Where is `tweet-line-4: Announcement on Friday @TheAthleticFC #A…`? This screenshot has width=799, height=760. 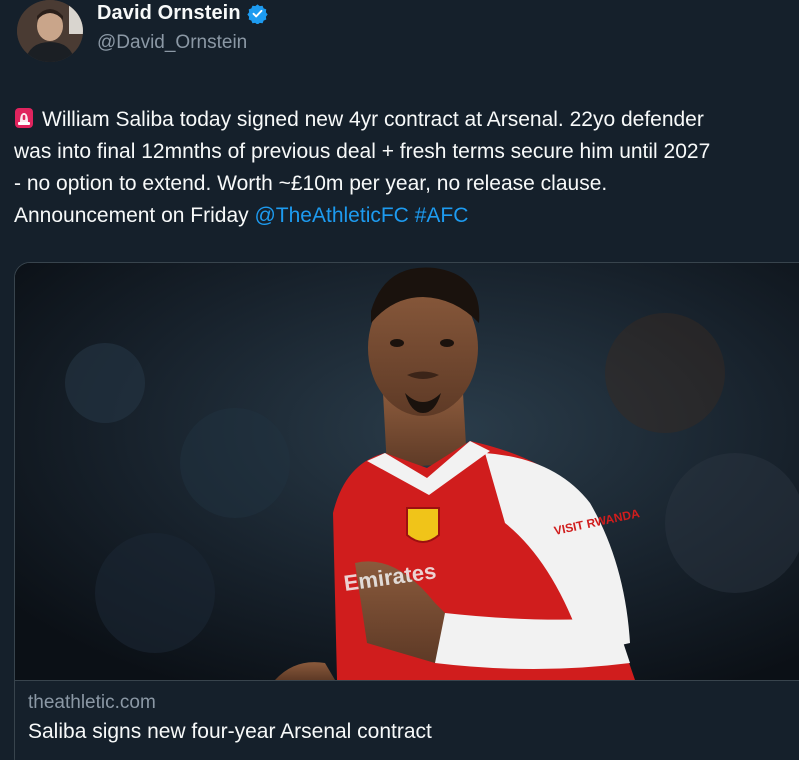 tweet-line-4: Announcement on Friday @TheAthleticFC #A… is located at coordinates (406, 216).